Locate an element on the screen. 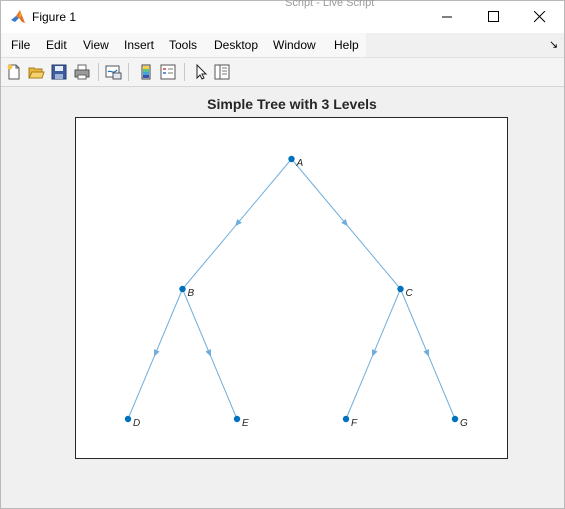  menu-window: Window is located at coordinates (294, 45).